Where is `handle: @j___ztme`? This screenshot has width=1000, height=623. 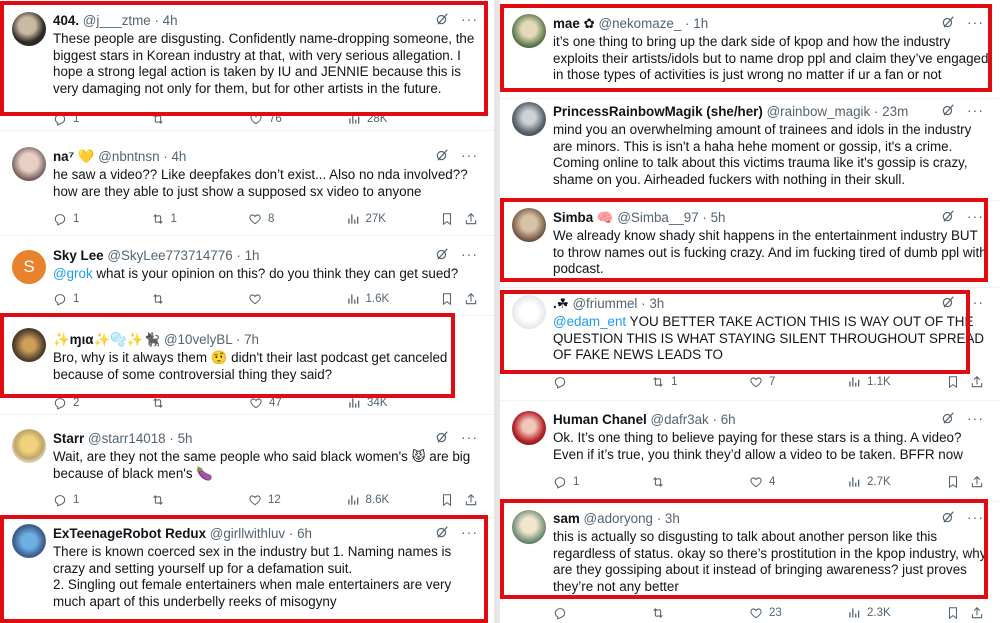 handle: @j___ztme is located at coordinates (117, 20).